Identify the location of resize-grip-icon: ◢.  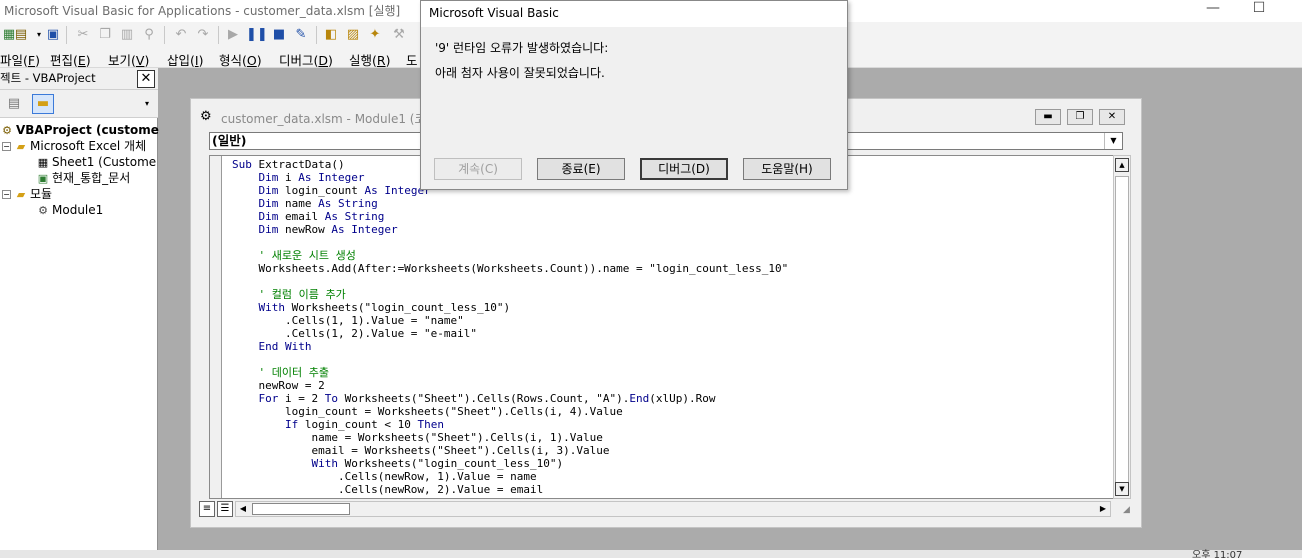
(1129, 511).